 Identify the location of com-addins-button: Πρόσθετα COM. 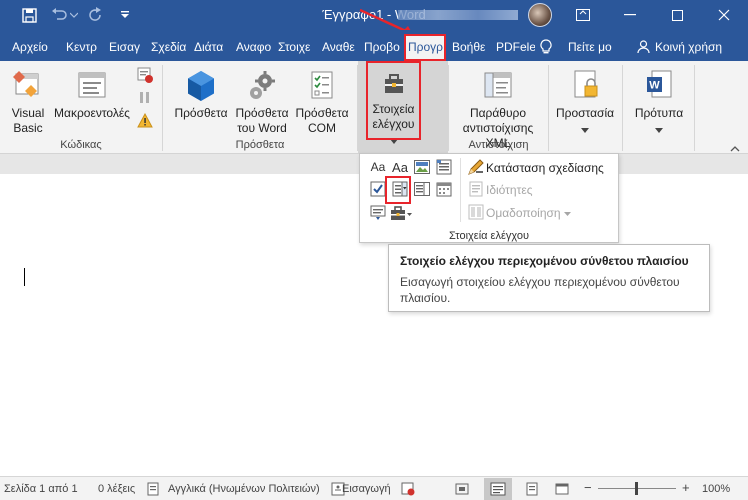
(322, 102).